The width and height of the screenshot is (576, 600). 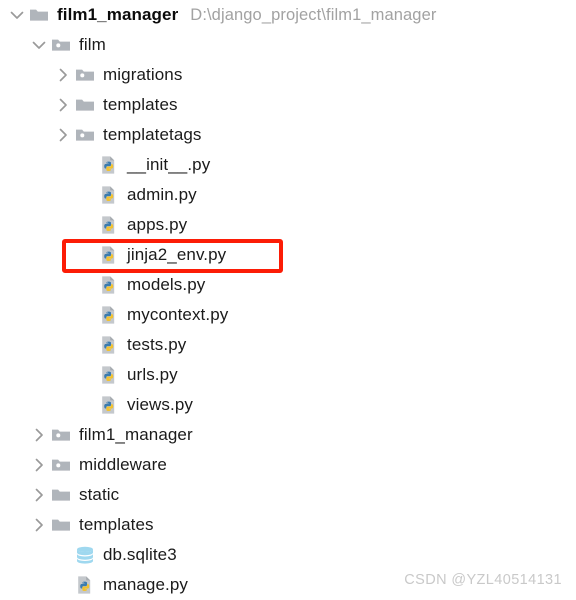 I want to click on tree-row: static, so click(x=288, y=495).